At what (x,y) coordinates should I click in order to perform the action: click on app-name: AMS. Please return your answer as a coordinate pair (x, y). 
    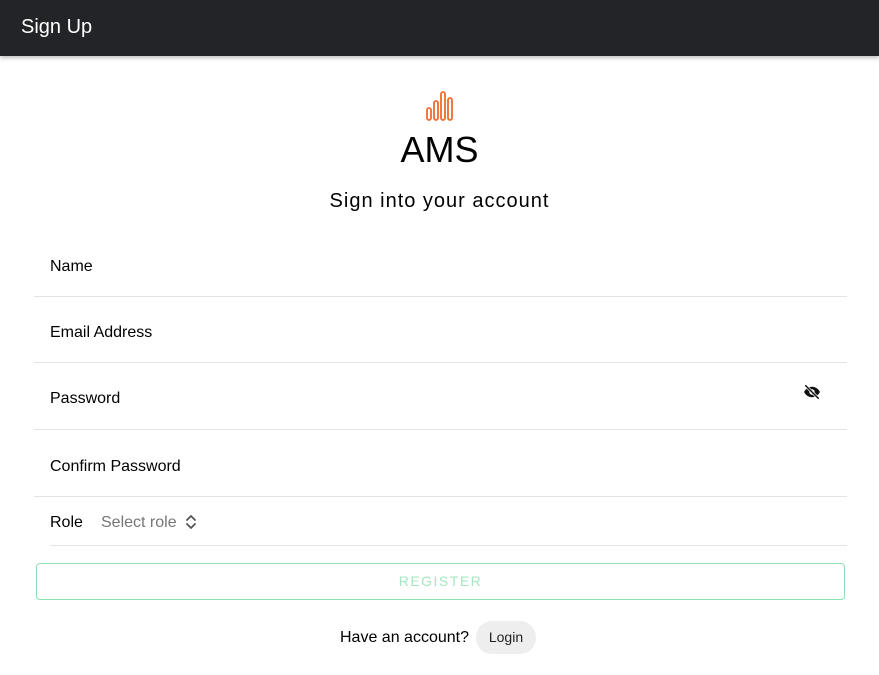
    Looking at the image, I should click on (439, 149).